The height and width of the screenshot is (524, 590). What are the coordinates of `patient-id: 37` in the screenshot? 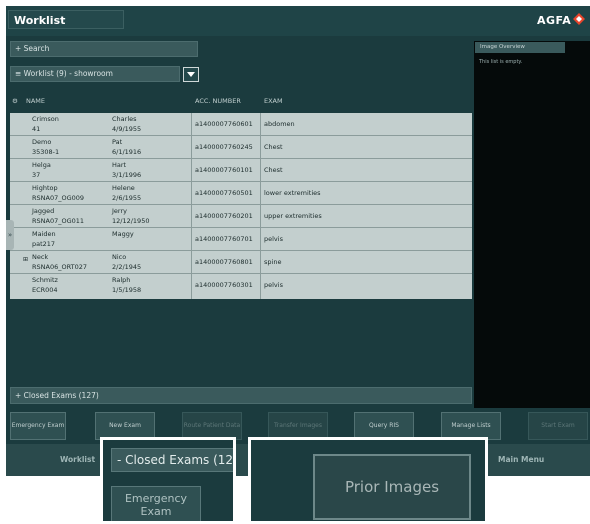 It's located at (36, 175).